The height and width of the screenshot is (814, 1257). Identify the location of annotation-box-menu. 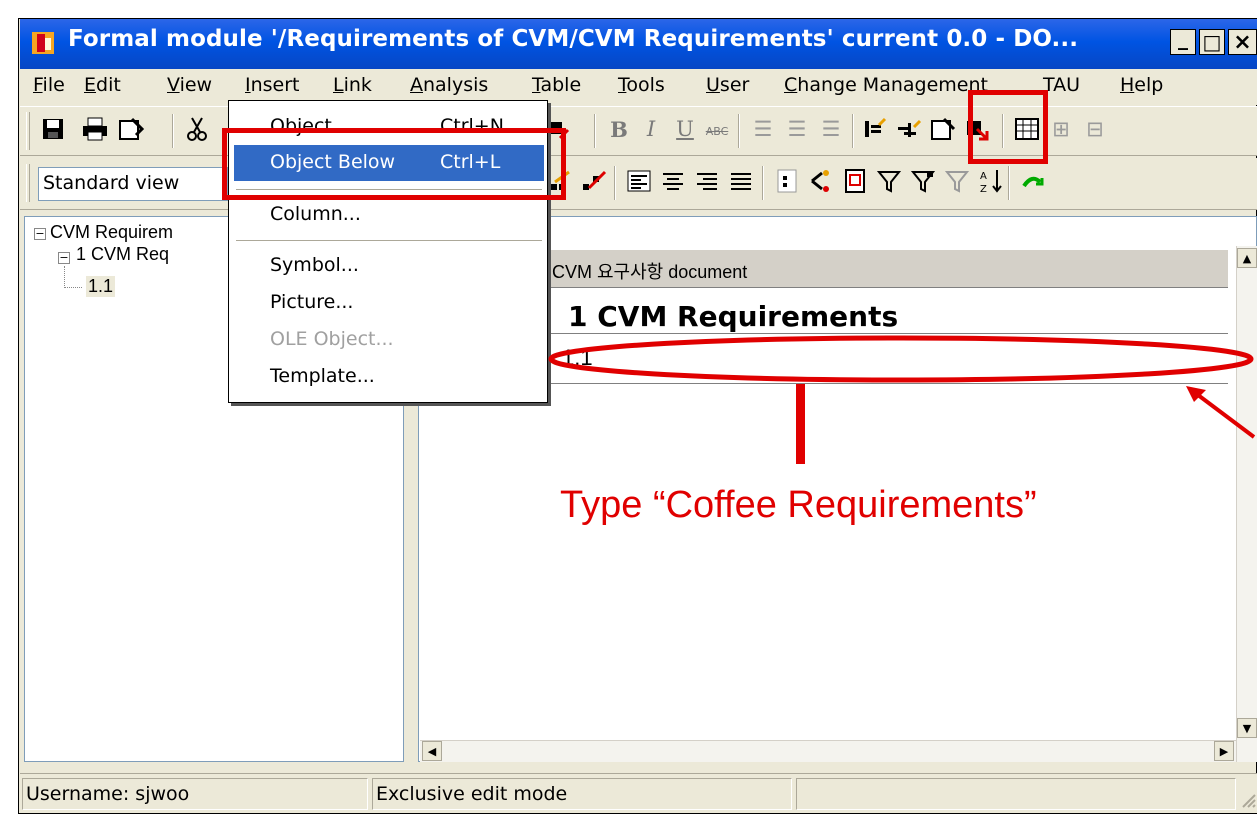
(394, 164).